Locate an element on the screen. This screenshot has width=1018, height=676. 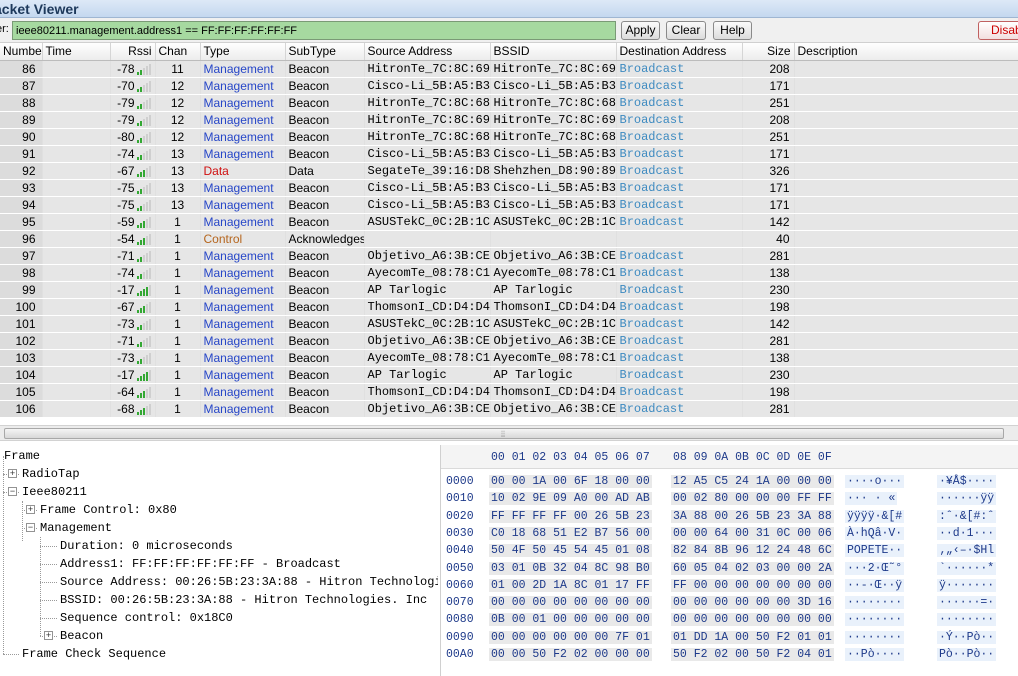
packet-row: 96 -54 1 Control Acknowledges 40 is located at coordinates (509, 239).